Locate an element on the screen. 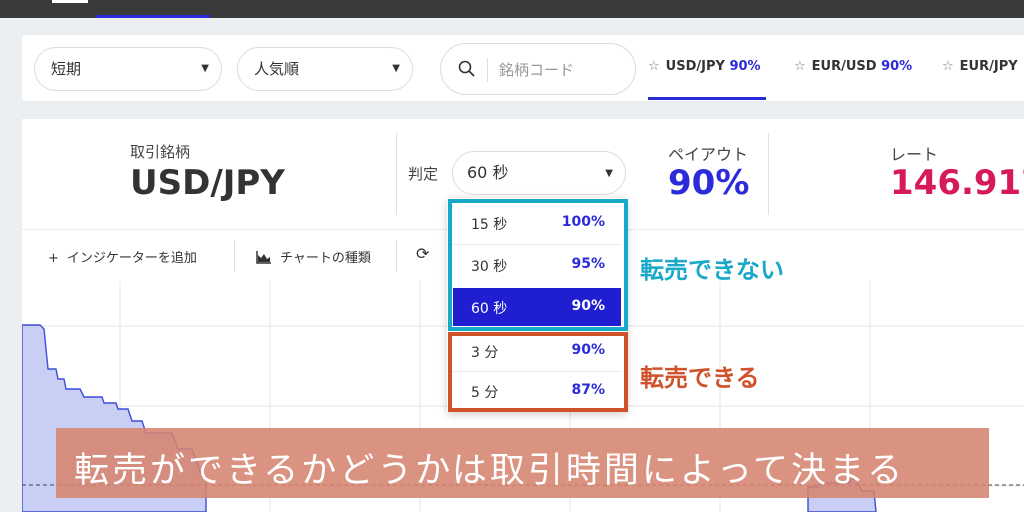  symbol-value: USD/JPY is located at coordinates (207, 183).